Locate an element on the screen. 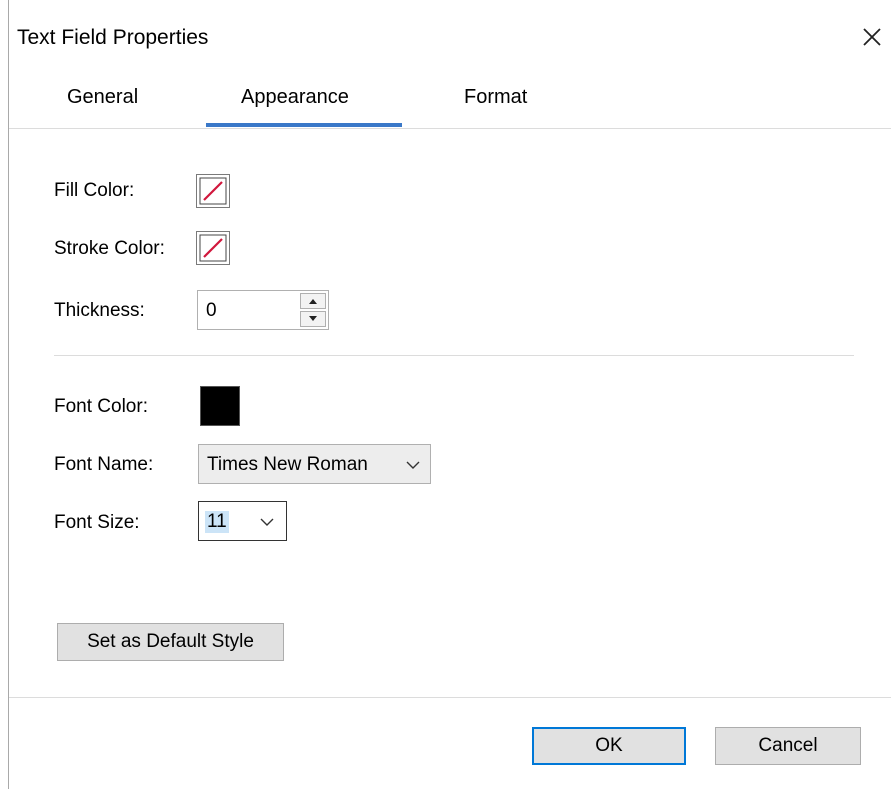  tab-appearance: Appearance is located at coordinates (295, 97).